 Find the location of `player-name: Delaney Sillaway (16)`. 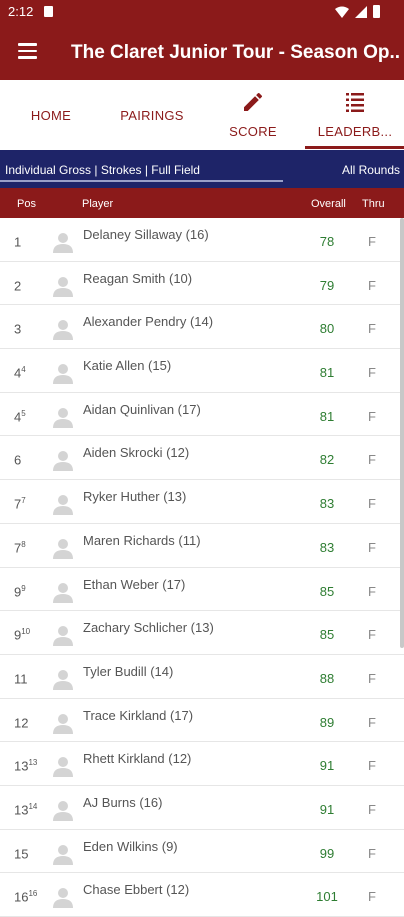

player-name: Delaney Sillaway (16) is located at coordinates (146, 234).